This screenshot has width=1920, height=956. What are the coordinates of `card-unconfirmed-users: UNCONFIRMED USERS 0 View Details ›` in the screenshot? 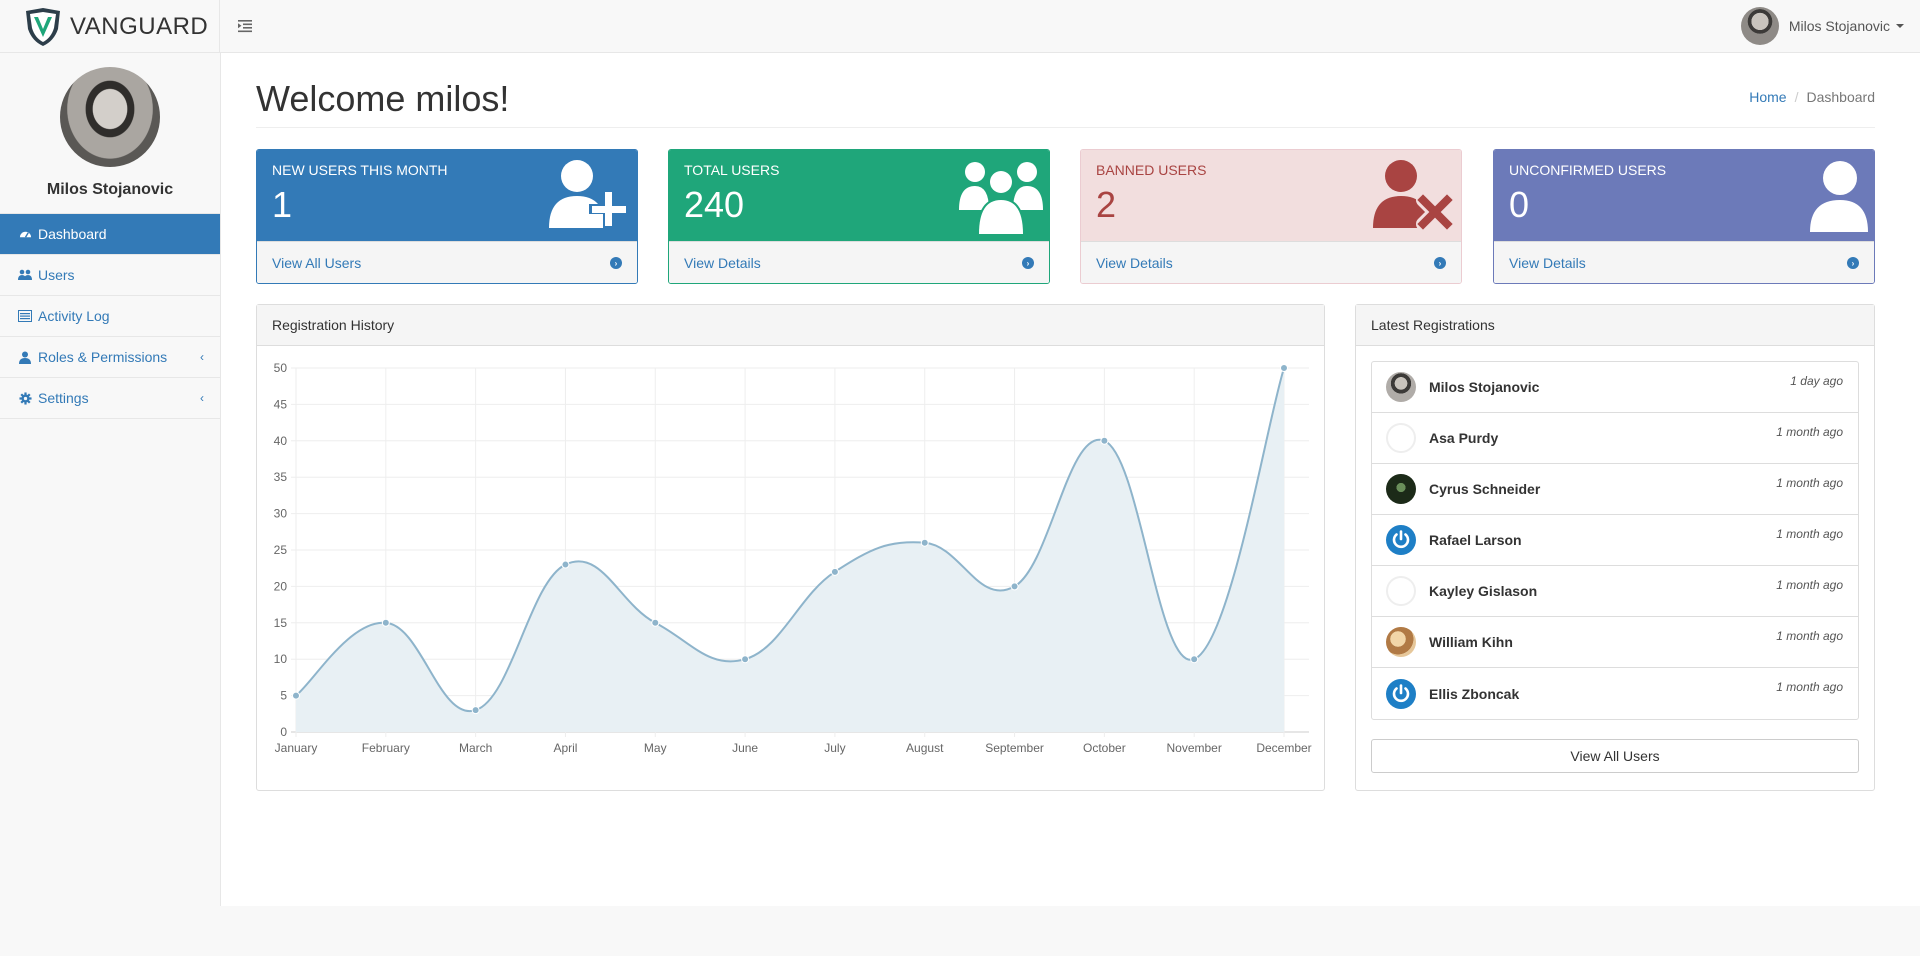 It's located at (1684, 216).